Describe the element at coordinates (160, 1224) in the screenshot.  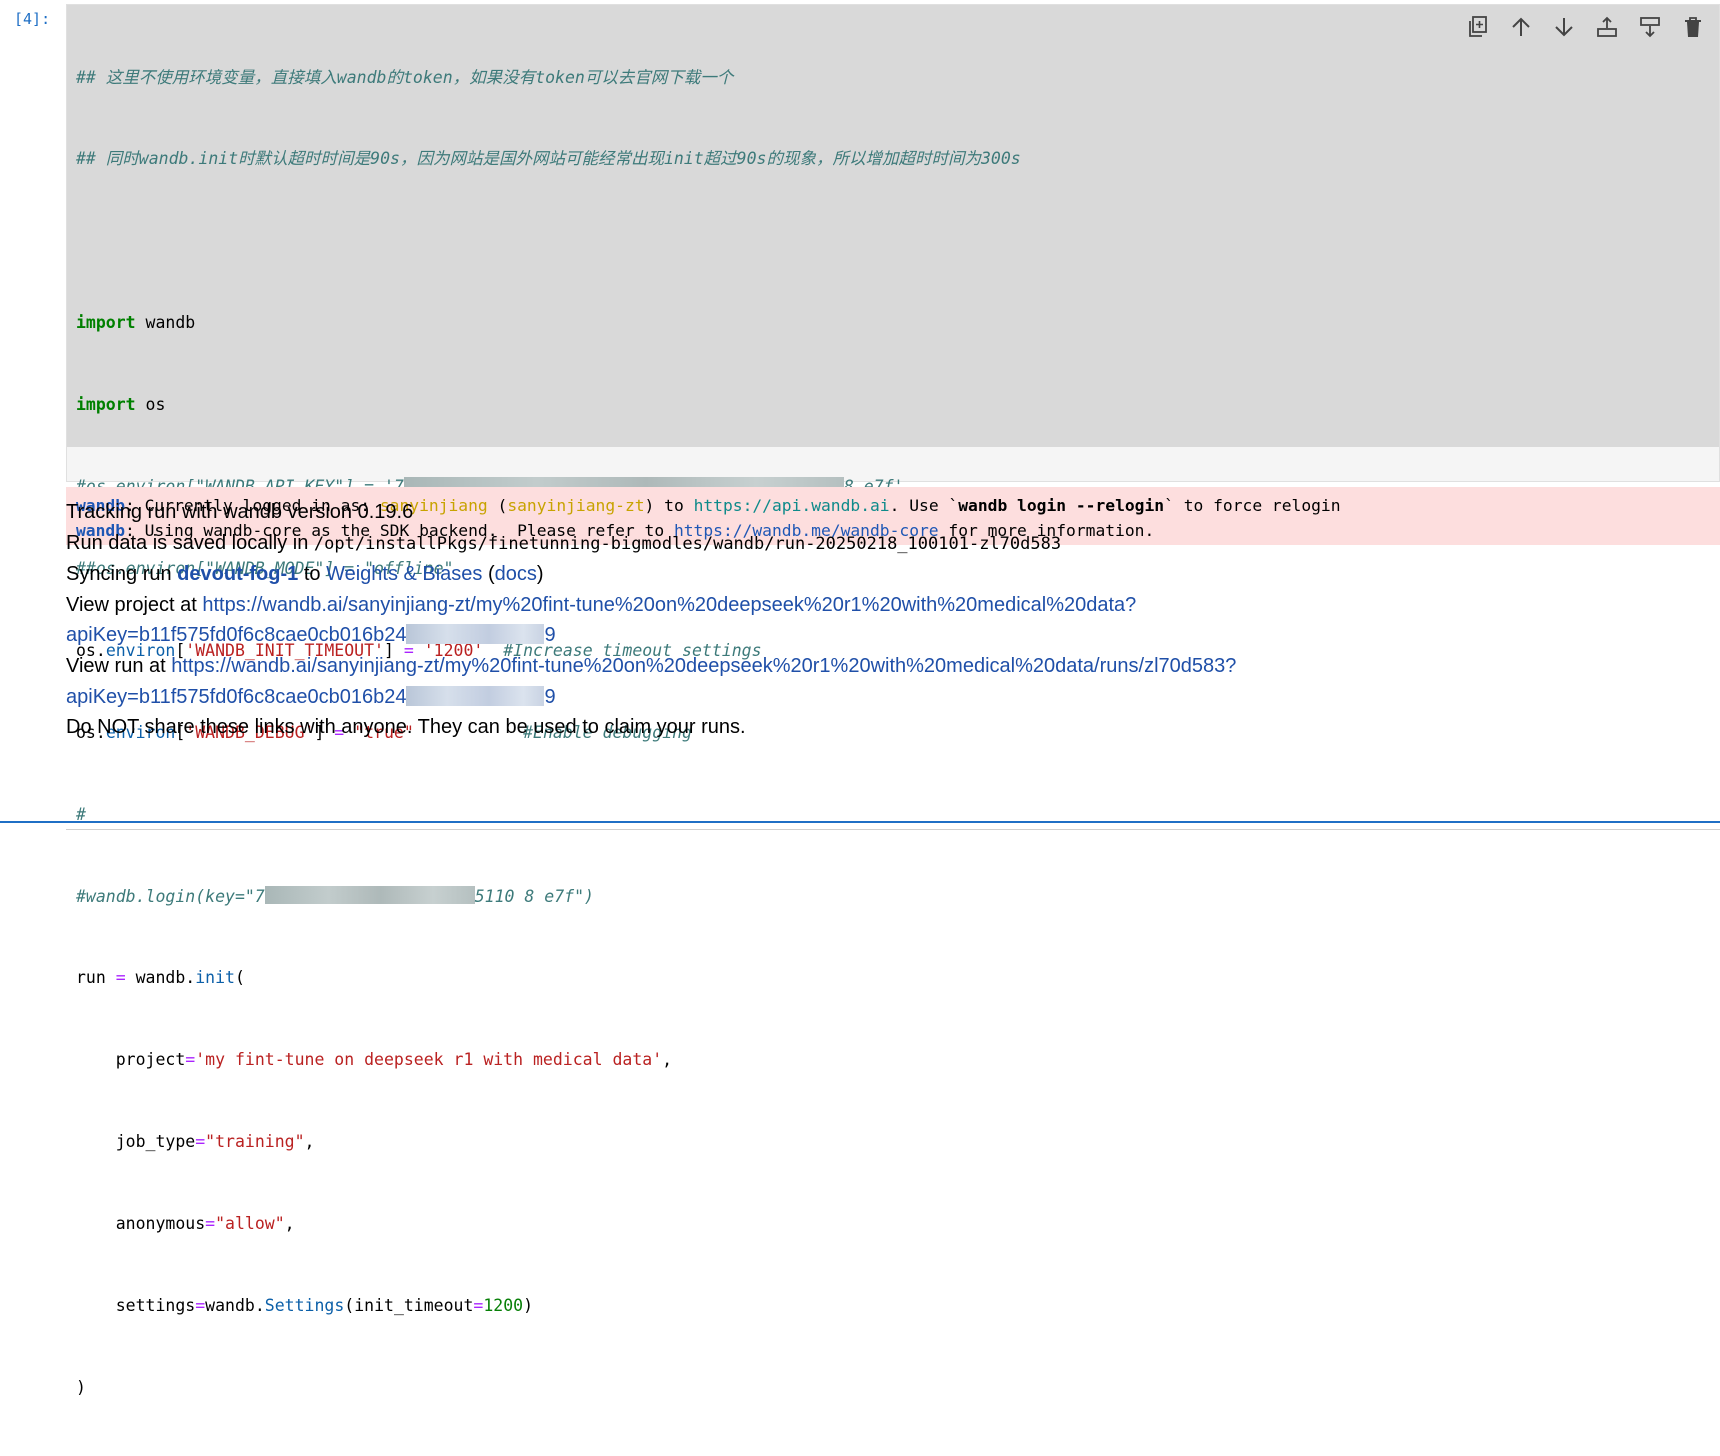
I see `code-token: anonymous` at that location.